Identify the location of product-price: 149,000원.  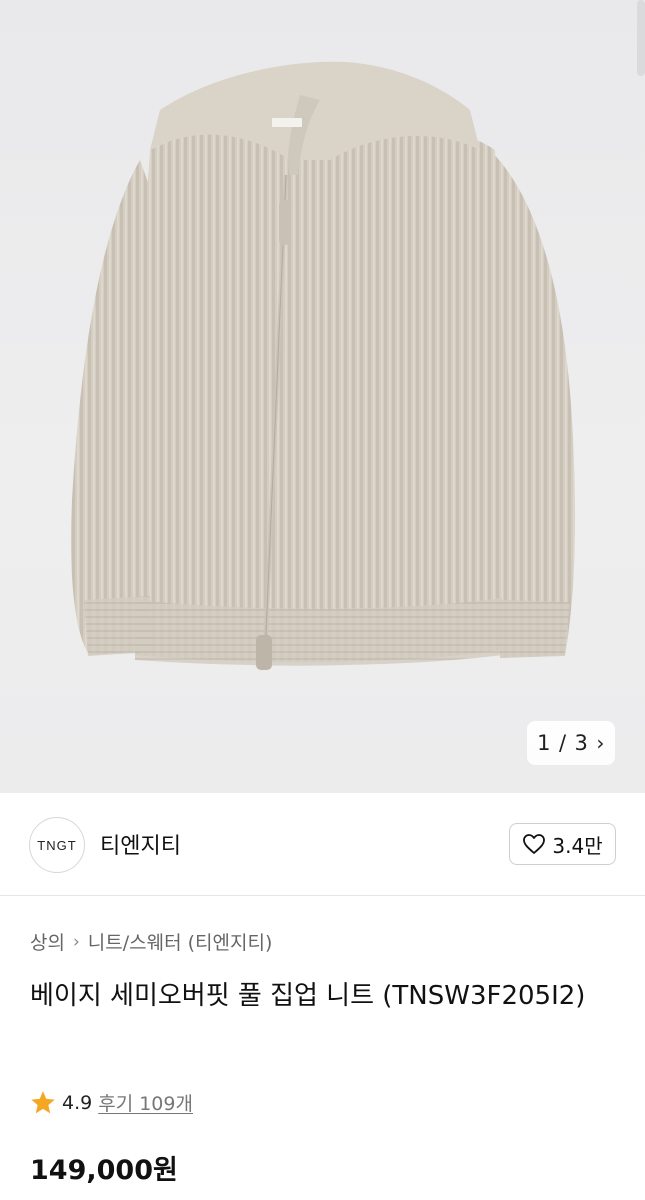
(104, 1170).